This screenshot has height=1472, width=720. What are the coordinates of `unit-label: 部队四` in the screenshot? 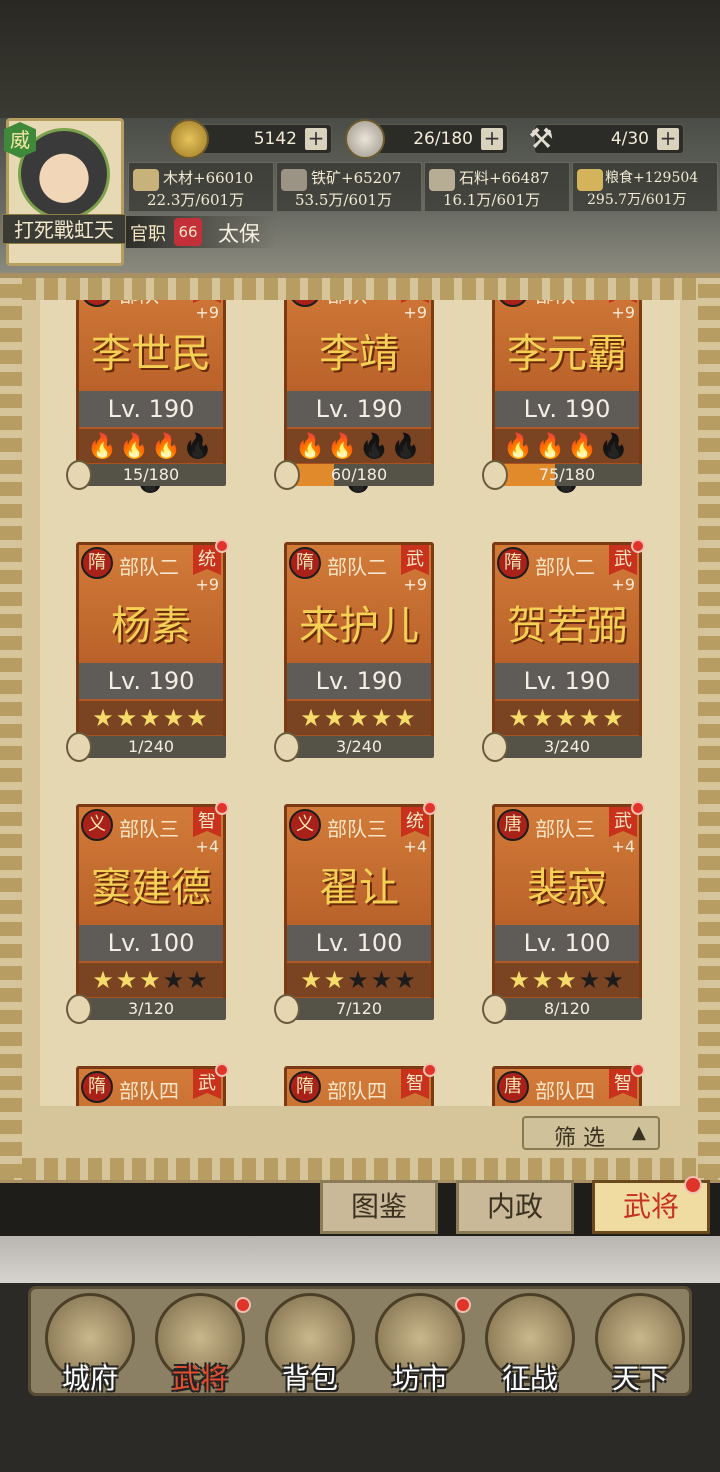 It's located at (565, 1091).